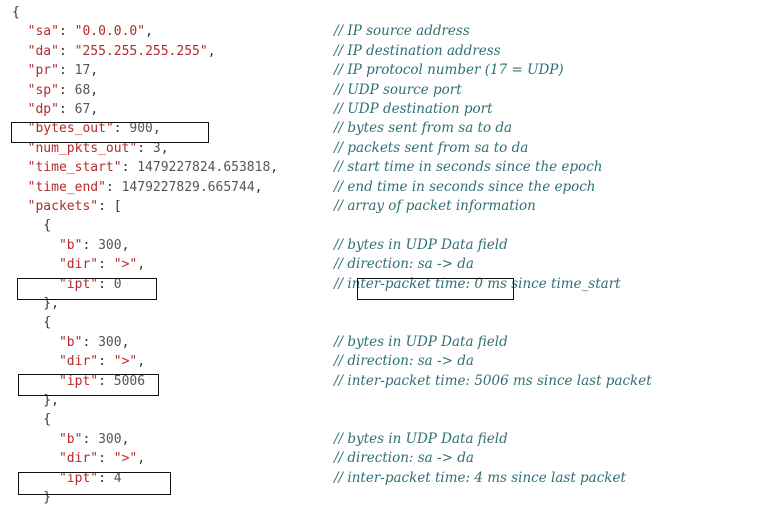 This screenshot has height=512, width=775. What do you see at coordinates (82, 71) in the screenshot?
I see `json-number: 17` at bounding box center [82, 71].